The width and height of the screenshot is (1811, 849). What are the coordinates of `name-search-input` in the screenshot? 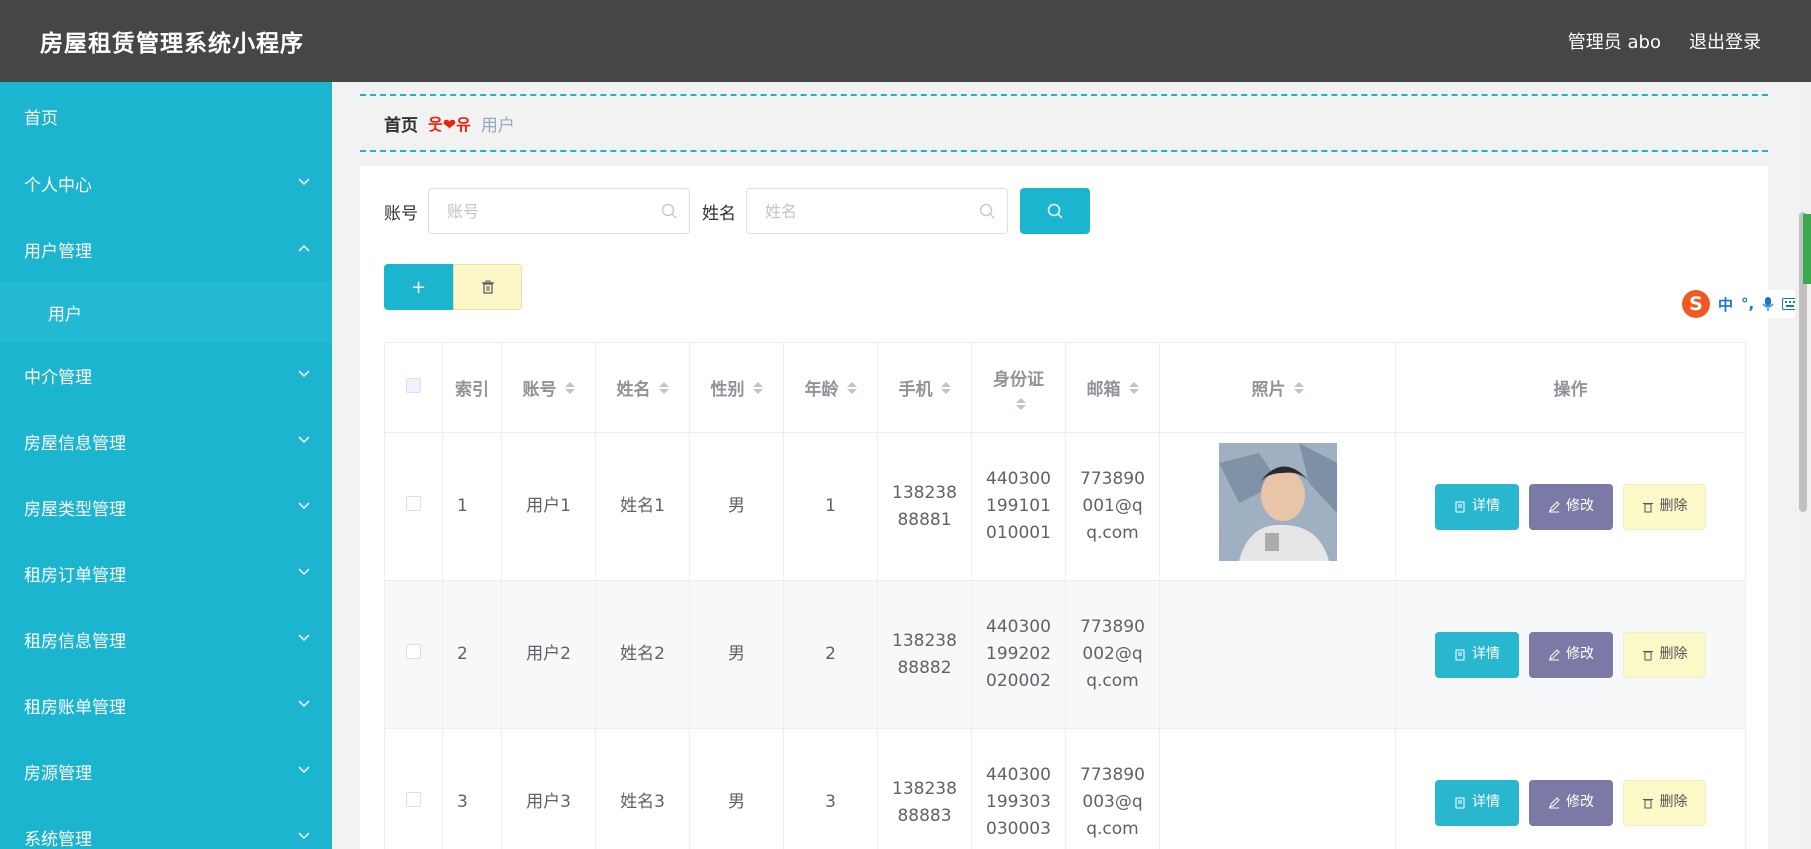 It's located at (877, 211).